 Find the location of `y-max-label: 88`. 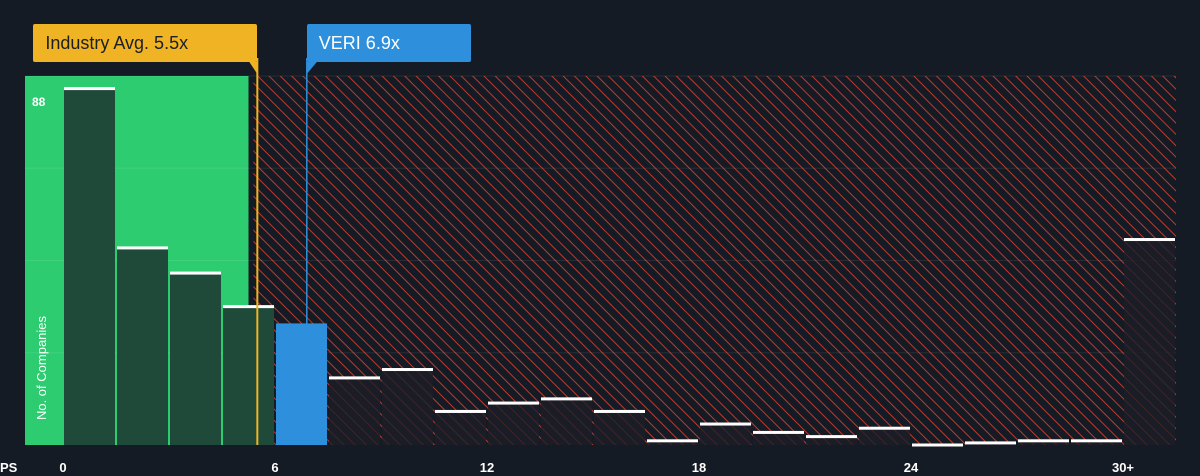

y-max-label: 88 is located at coordinates (39, 102).